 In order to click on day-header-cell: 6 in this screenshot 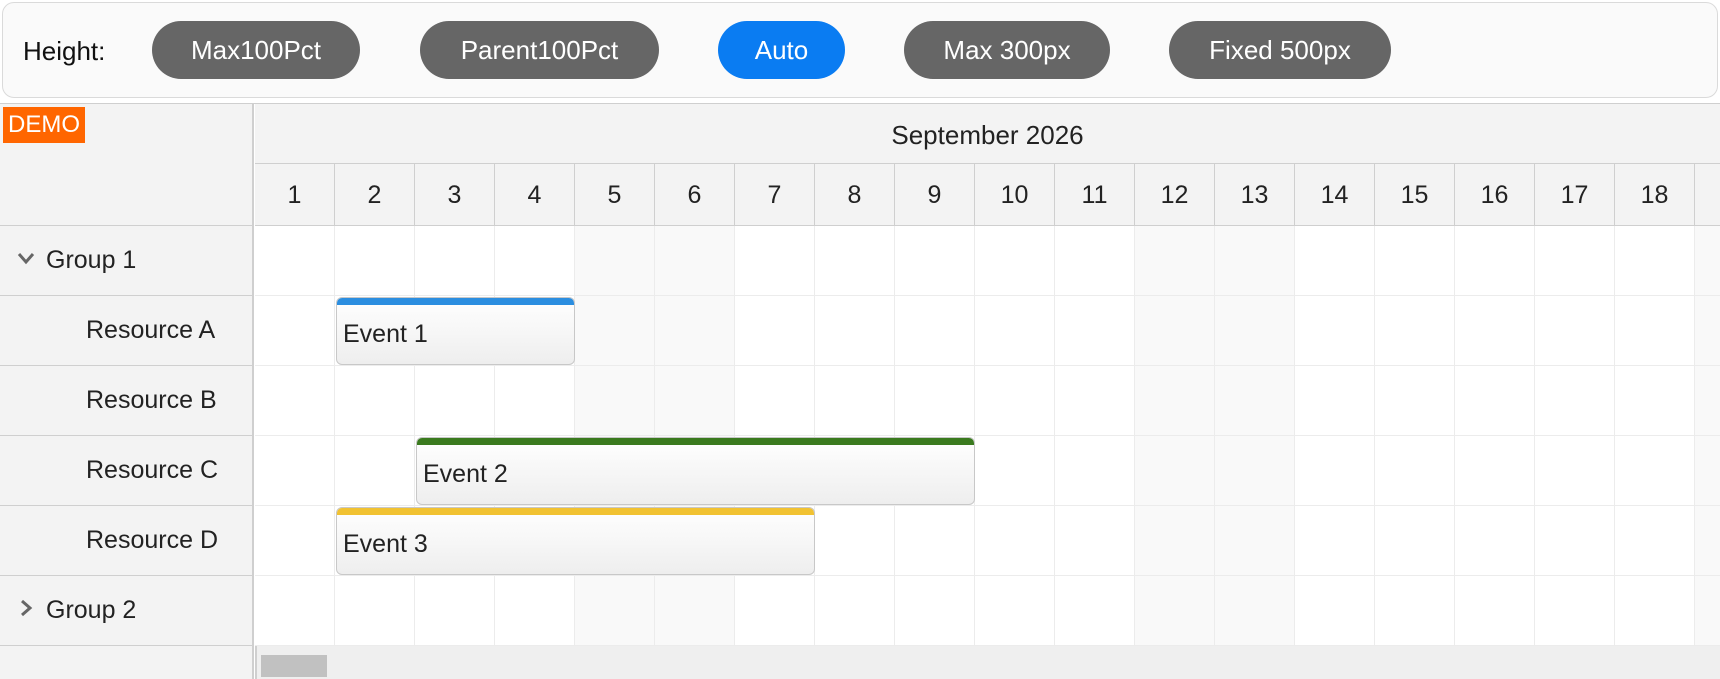, I will do `click(695, 194)`.